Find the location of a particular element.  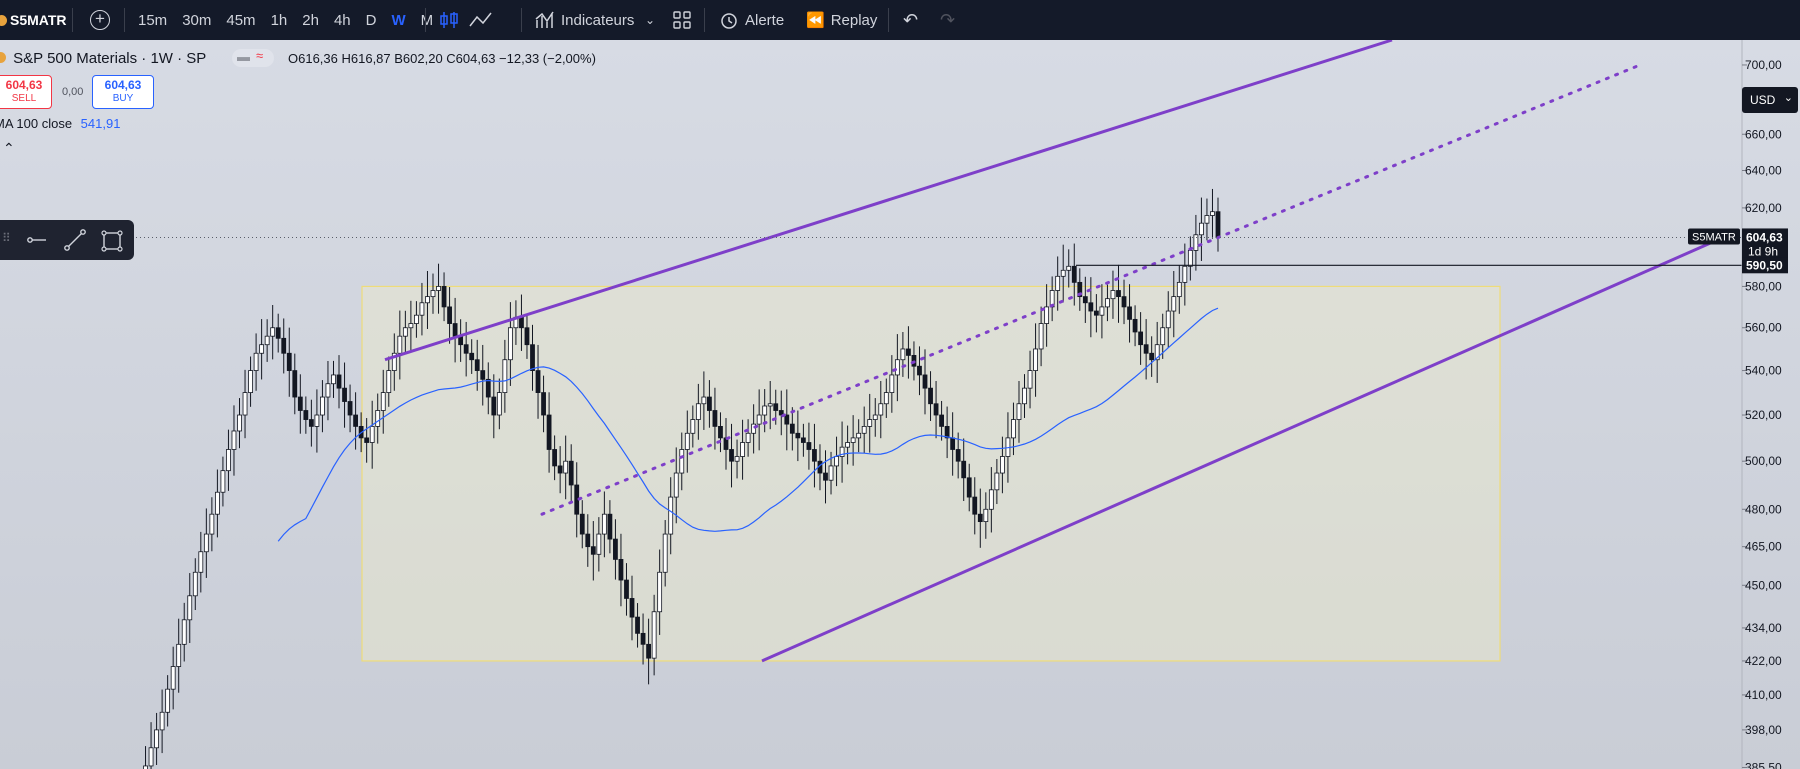

interval-30m: 30m is located at coordinates (196, 20).